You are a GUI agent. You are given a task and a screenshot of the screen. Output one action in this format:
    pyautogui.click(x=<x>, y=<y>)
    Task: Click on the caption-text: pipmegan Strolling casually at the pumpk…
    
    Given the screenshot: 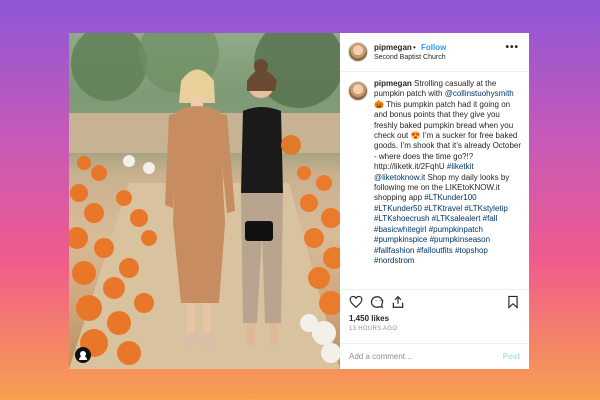 What is the action you would take?
    pyautogui.click(x=449, y=172)
    